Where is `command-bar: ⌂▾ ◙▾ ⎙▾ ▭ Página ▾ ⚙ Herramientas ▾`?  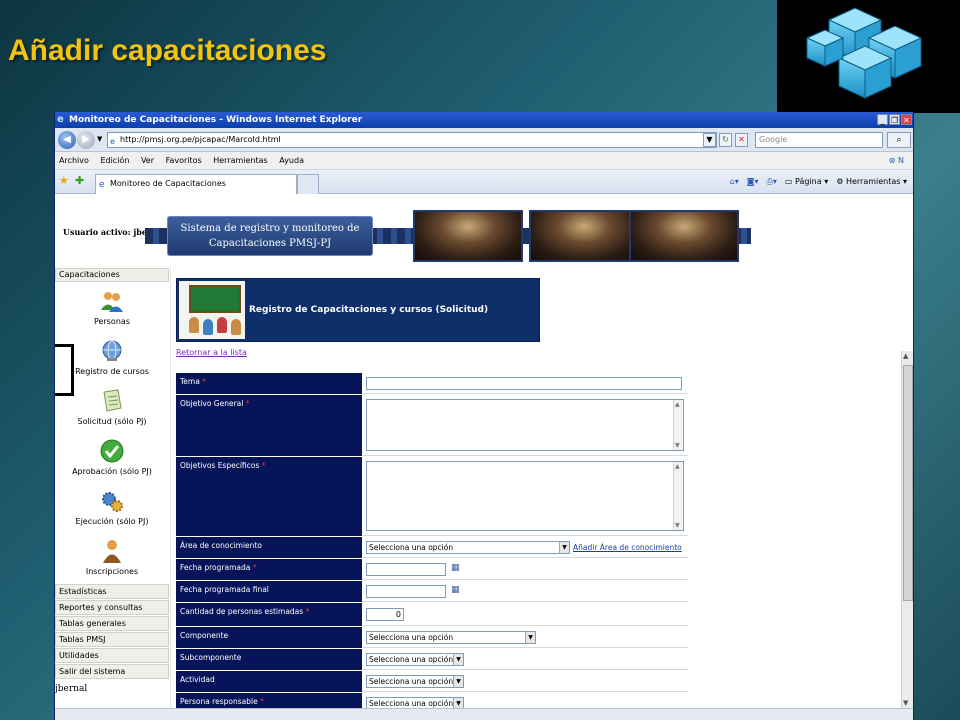
command-bar: ⌂▾ ◙▾ ⎙▾ ▭ Página ▾ ⚙ Herramientas ▾ is located at coordinates (818, 182).